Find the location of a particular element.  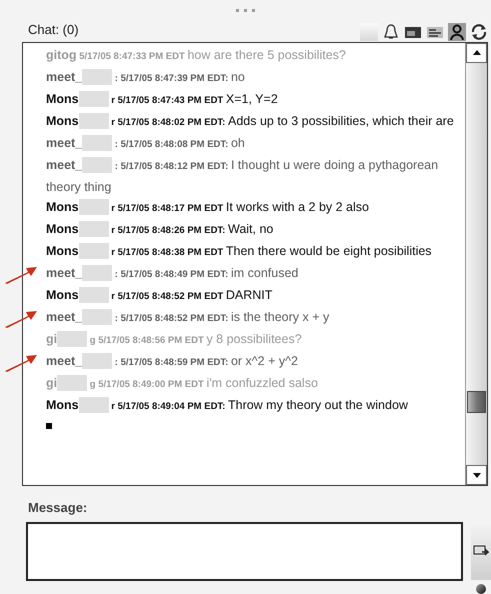

chat-message: gi g 5/17/05 8:49:00 PM EDT i'm confuzzled salso is located at coordinates (182, 384).